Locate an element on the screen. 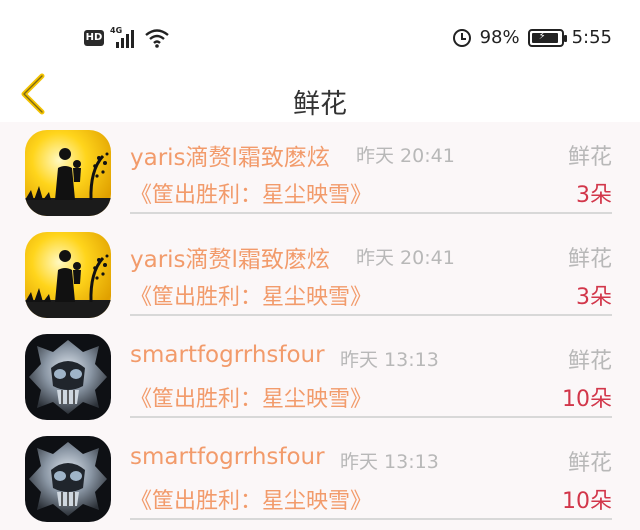  status-right-icons: 98% ⚡ 5:55 is located at coordinates (532, 37).